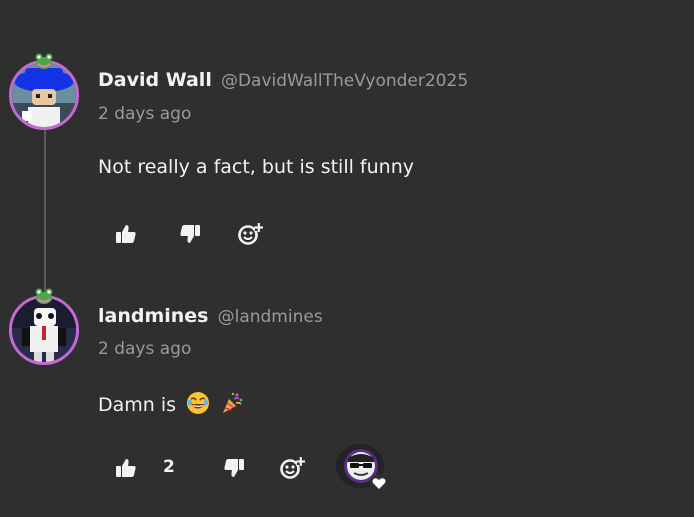 The width and height of the screenshot is (694, 517). Describe the element at coordinates (137, 405) in the screenshot. I see `comment-text-content: Damn is` at that location.